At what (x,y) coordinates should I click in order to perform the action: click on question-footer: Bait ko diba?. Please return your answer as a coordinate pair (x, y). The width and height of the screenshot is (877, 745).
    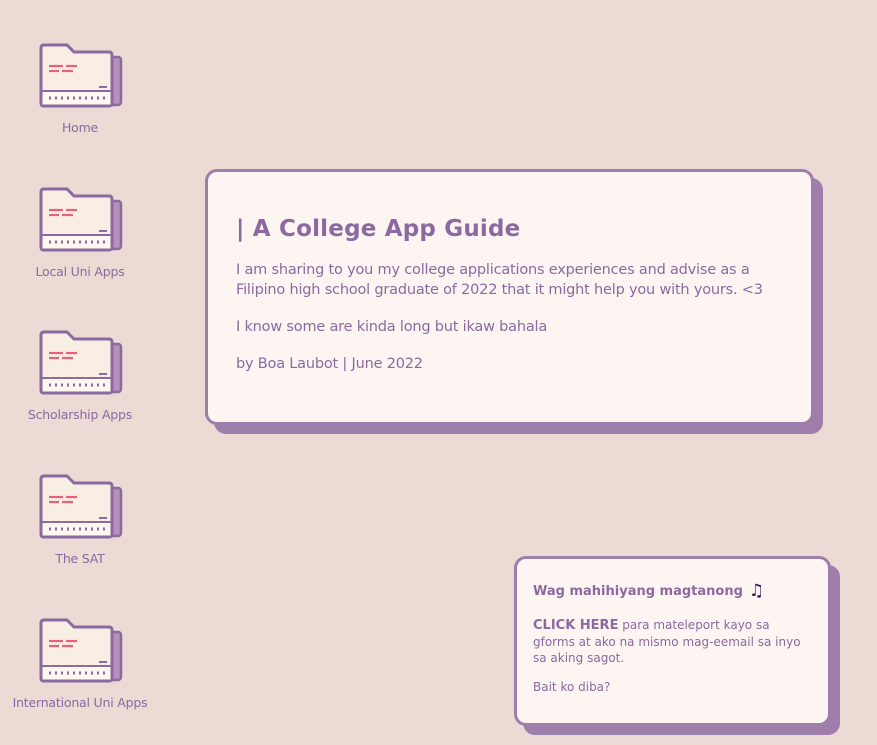
    Looking at the image, I should click on (572, 687).